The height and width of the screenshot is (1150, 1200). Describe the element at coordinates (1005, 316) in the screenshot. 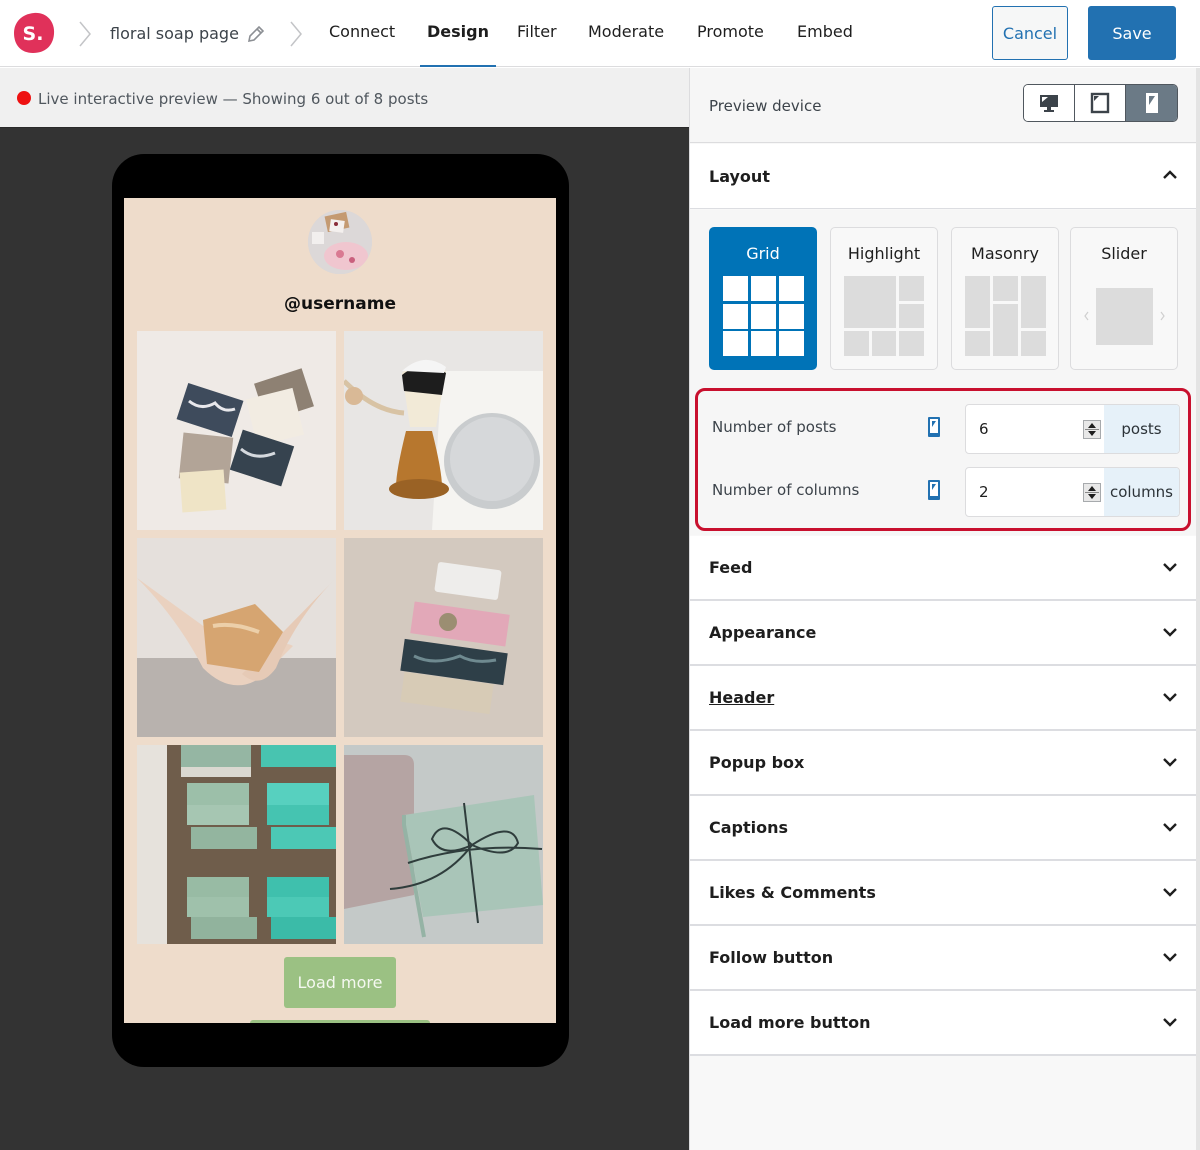

I see `masonry-layout-icon` at that location.